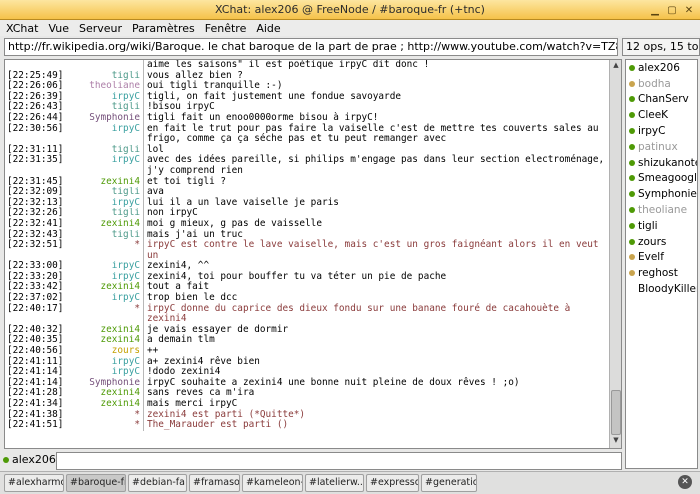  What do you see at coordinates (35, 117) in the screenshot?
I see `timestamp: [22:26:44]` at bounding box center [35, 117].